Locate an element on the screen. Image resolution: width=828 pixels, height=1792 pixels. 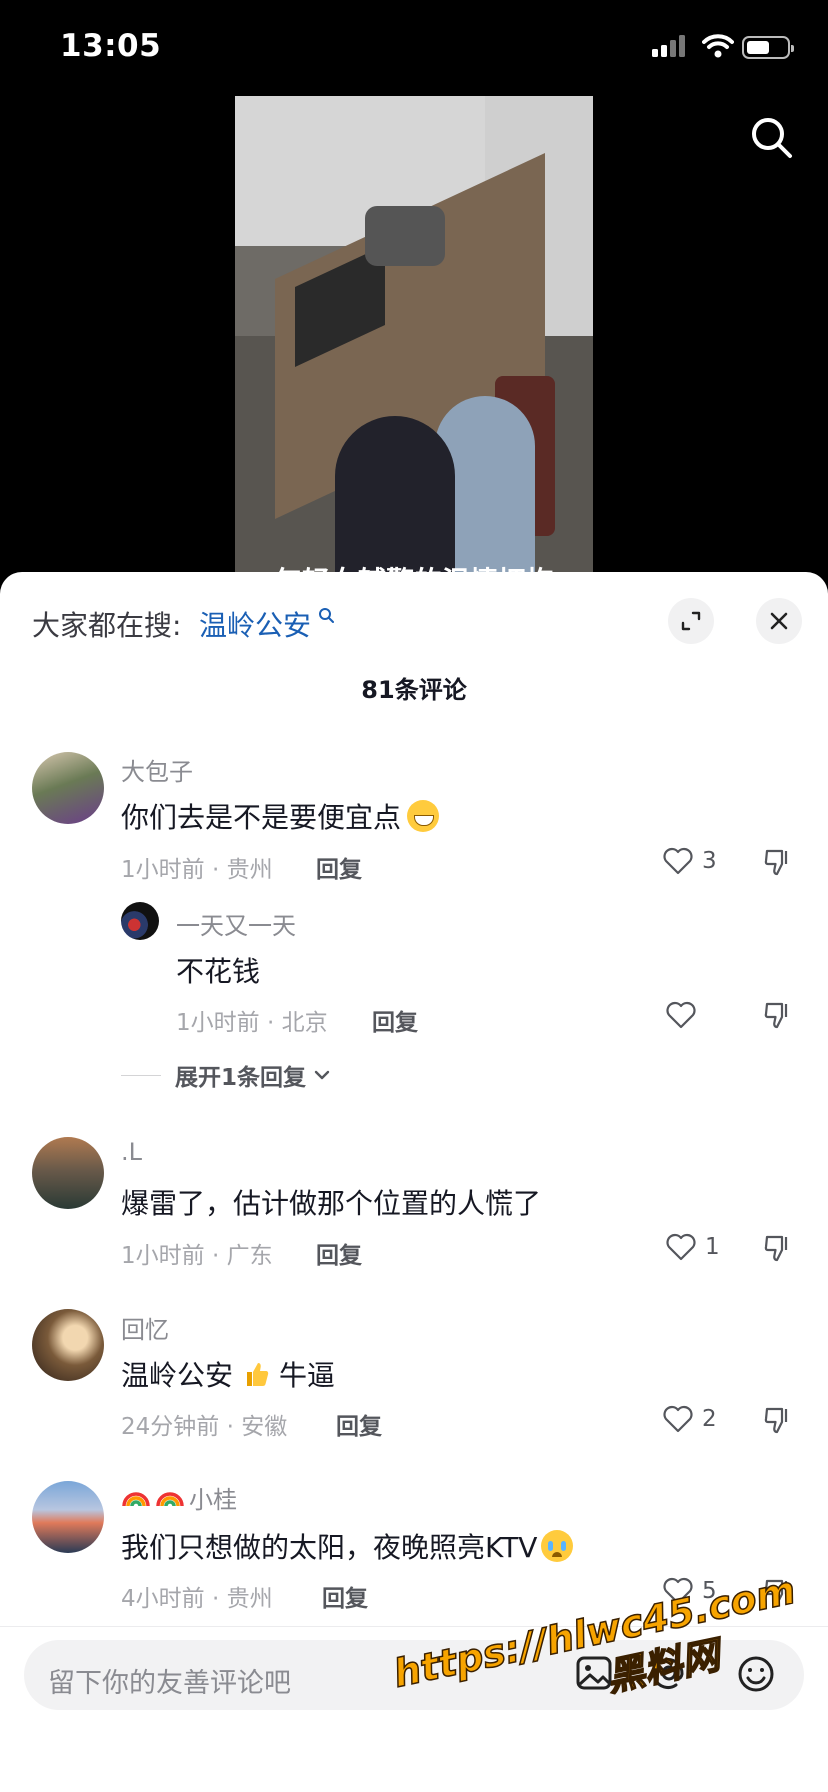
like-button: 1 is located at coordinates (692, 1247).